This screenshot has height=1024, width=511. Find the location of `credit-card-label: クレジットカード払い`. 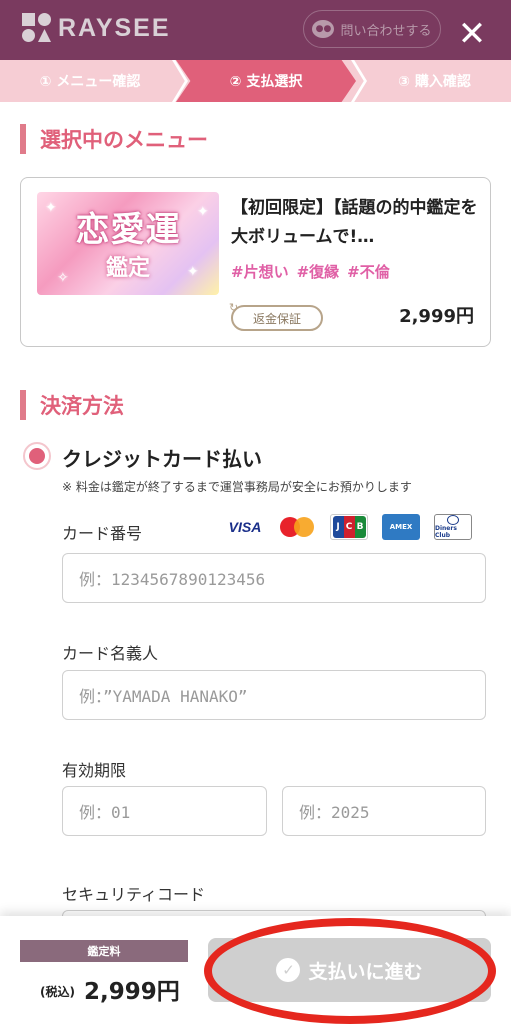

credit-card-label: クレジットカード払い is located at coordinates (162, 457).